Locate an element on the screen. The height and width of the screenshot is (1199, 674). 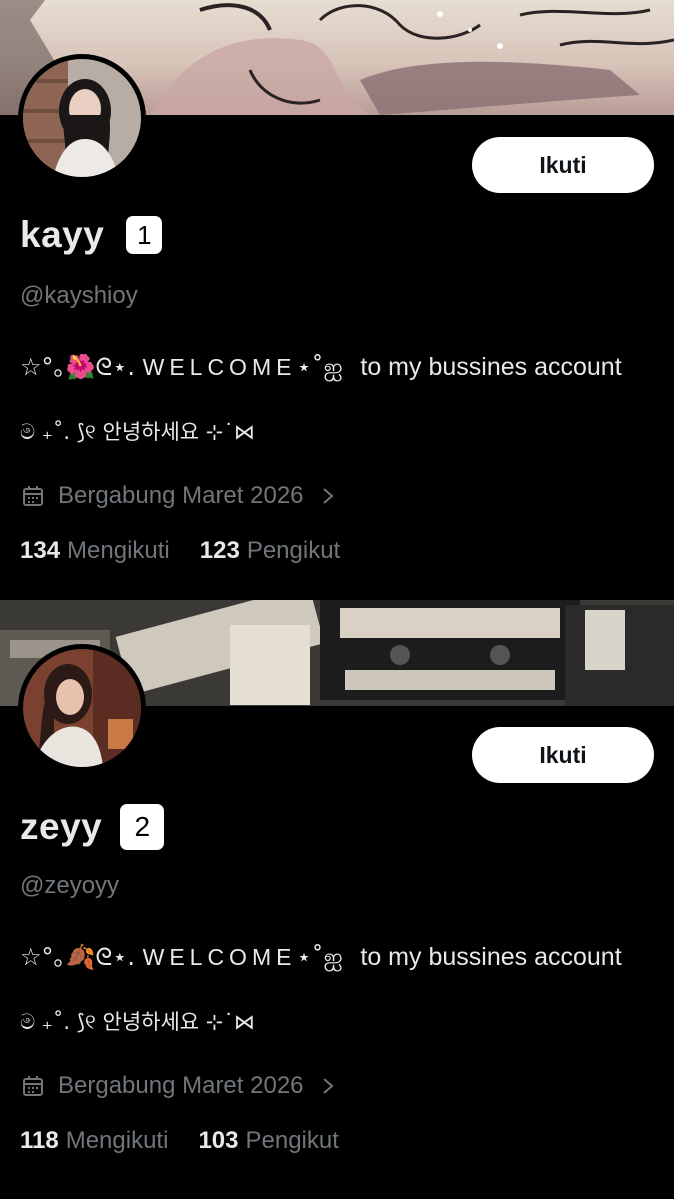
bio-prefix: ☆°｡🍂 is located at coordinates (58, 957).